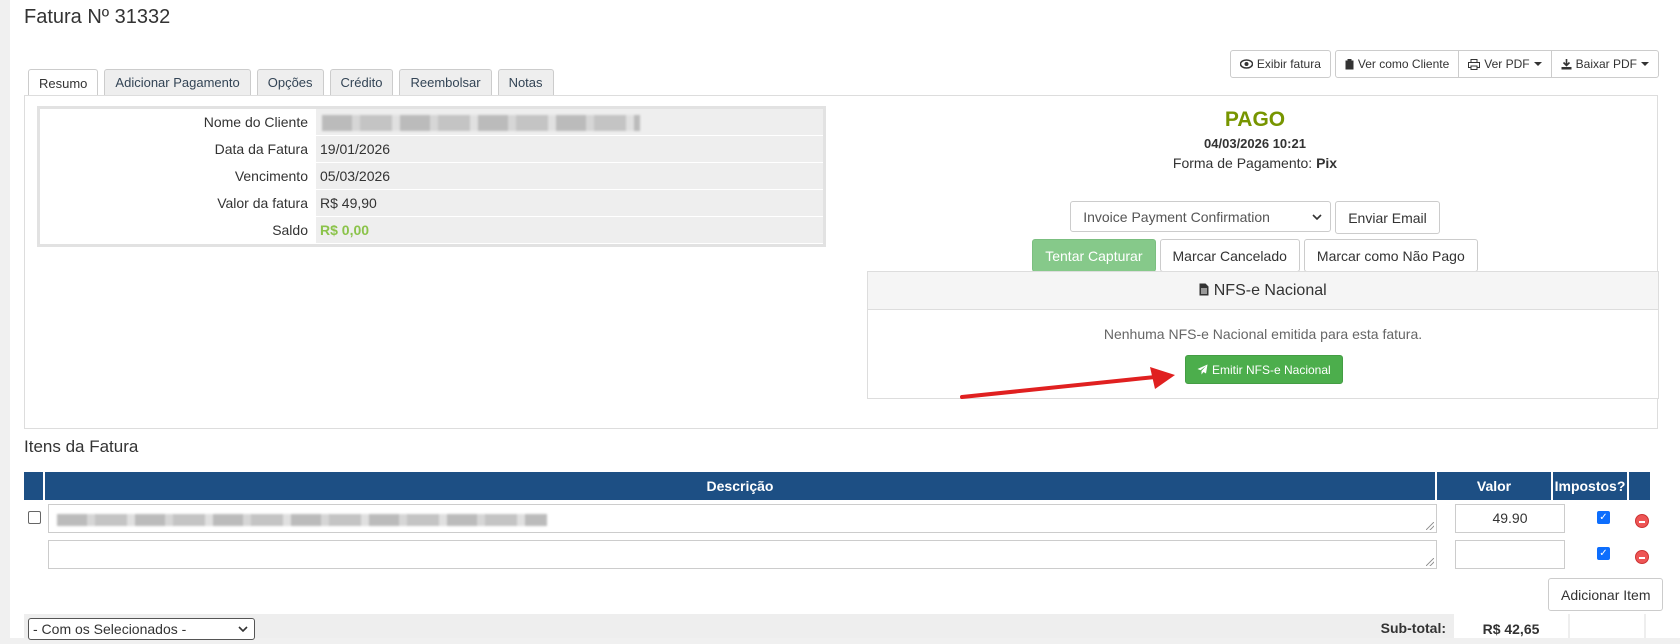  What do you see at coordinates (1242, 163) in the screenshot?
I see `payment-method-label: Forma de Pagamento:` at bounding box center [1242, 163].